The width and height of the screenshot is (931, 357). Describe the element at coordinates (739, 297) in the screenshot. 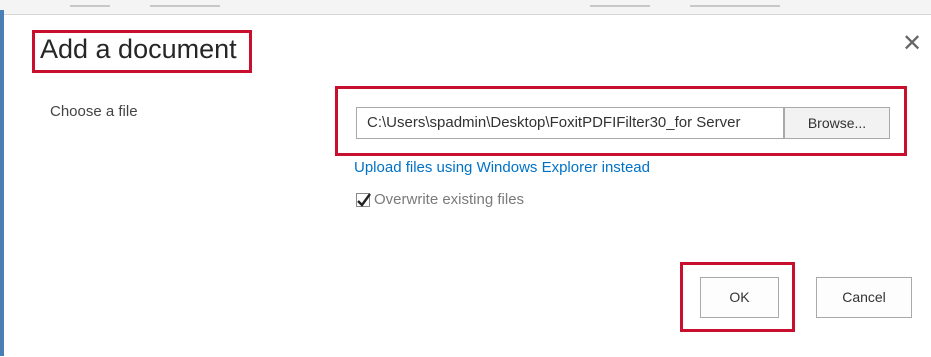

I see `ok-button: OK` at that location.